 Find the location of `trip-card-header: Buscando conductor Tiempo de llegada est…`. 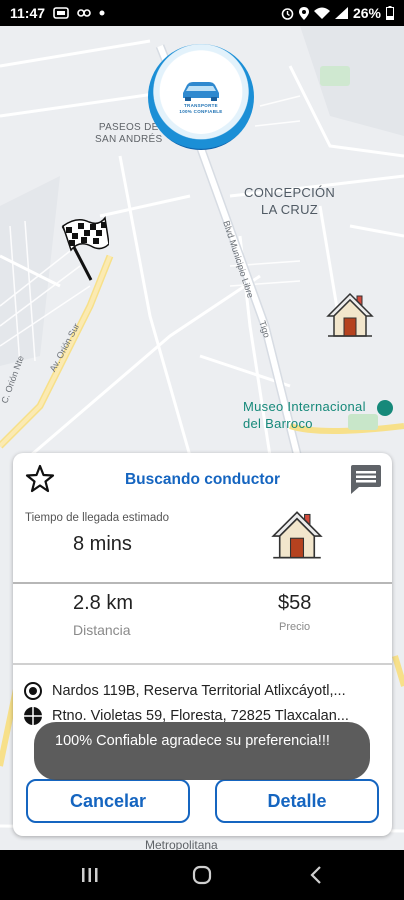

trip-card-header: Buscando conductor Tiempo de llegada est… is located at coordinates (202, 518).